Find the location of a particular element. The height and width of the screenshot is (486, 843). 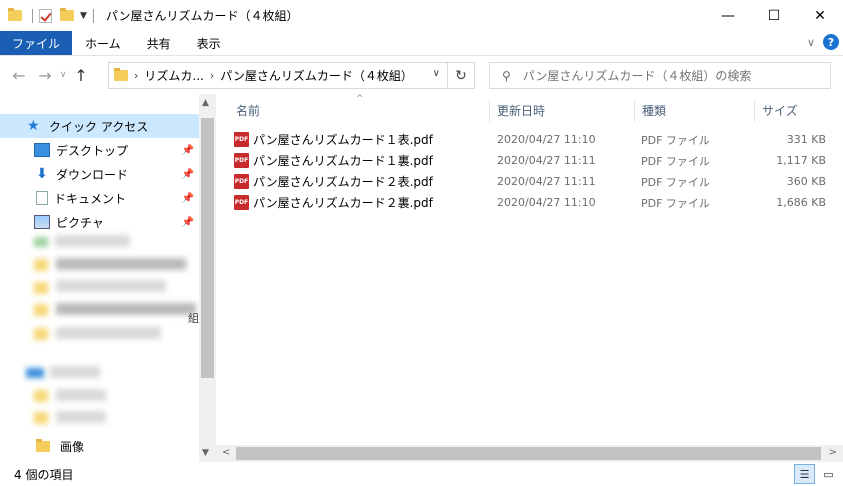

sidebar-item-documents: ドキュメント 📌 is located at coordinates (99, 198).